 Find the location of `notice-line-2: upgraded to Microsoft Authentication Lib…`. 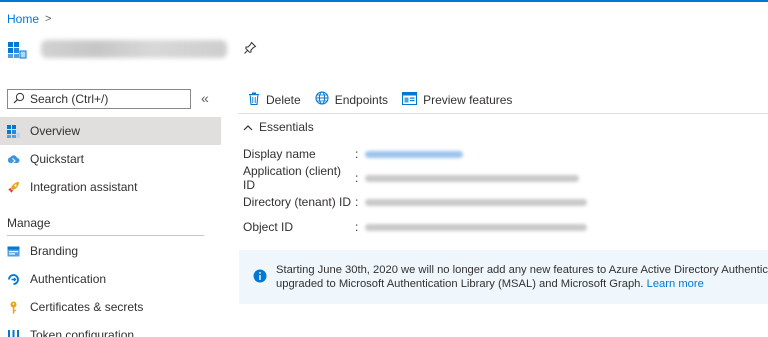

notice-line-2: upgraded to Microsoft Authentication Lib… is located at coordinates (522, 284).